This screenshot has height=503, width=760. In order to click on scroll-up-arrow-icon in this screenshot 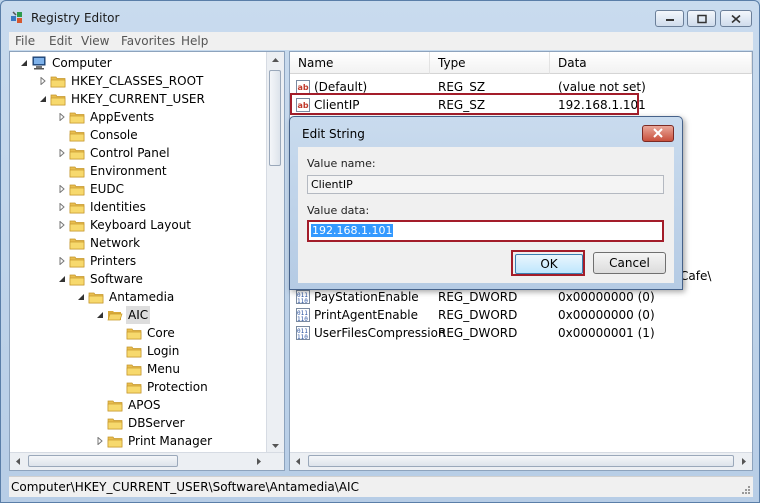, I will do `click(275, 60)`.